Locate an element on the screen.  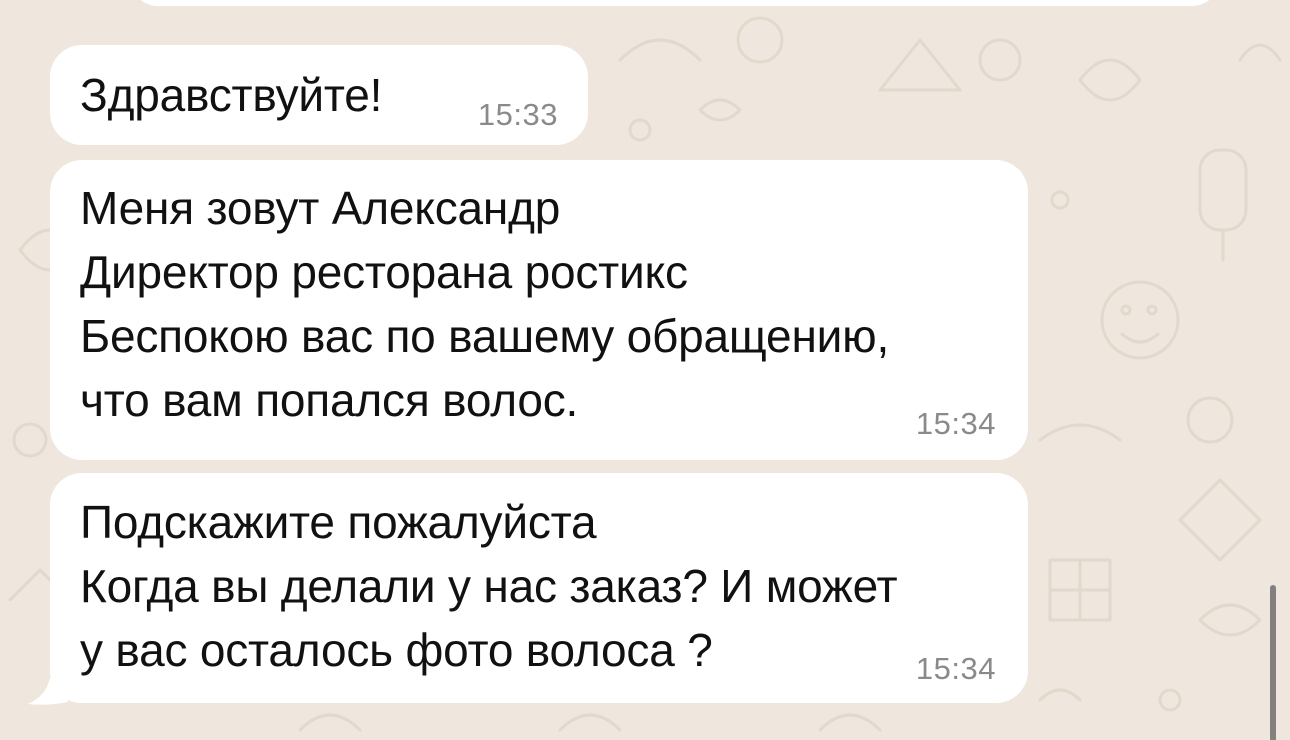
scrollbar-thumb is located at coordinates (1273, 662).